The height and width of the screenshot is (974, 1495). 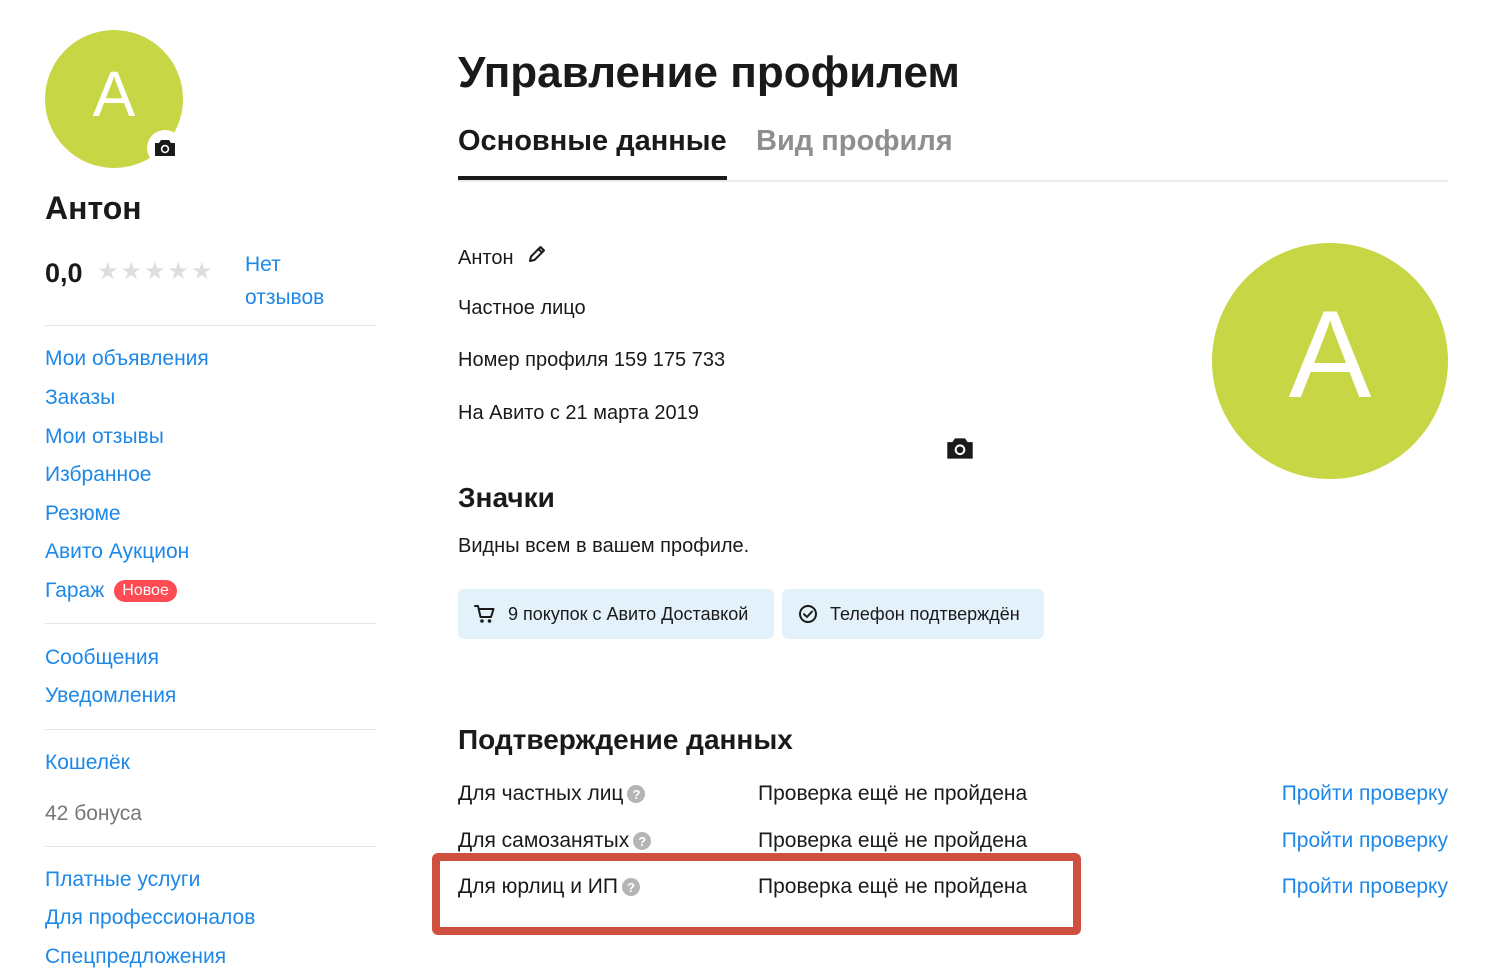 I want to click on badges-subtitle: Видны всем в вашем профиле., so click(x=604, y=546).